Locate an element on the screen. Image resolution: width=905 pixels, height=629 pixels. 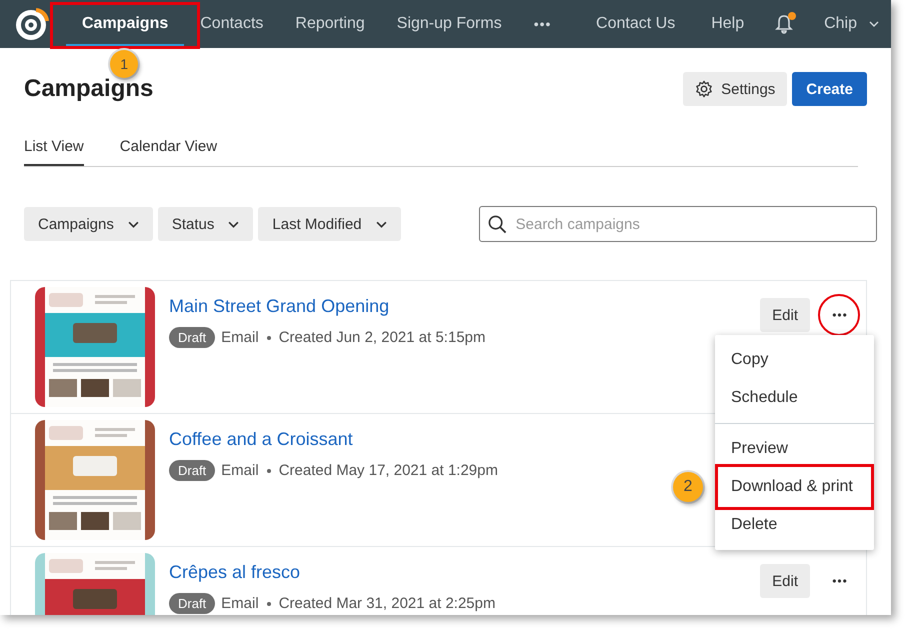
nav-link: Help is located at coordinates (727, 24).